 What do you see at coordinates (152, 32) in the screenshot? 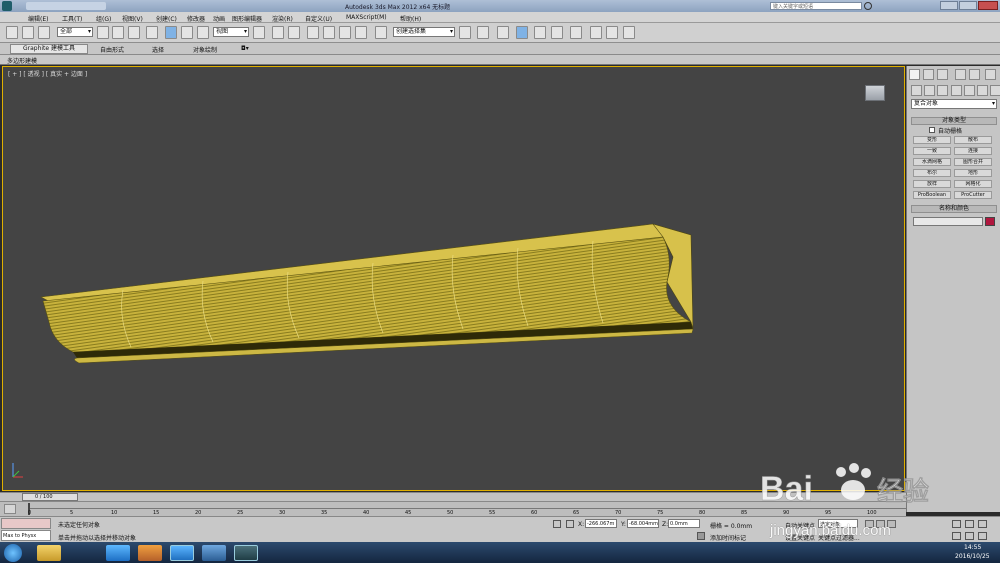
I see `window-crossing-icon` at bounding box center [152, 32].